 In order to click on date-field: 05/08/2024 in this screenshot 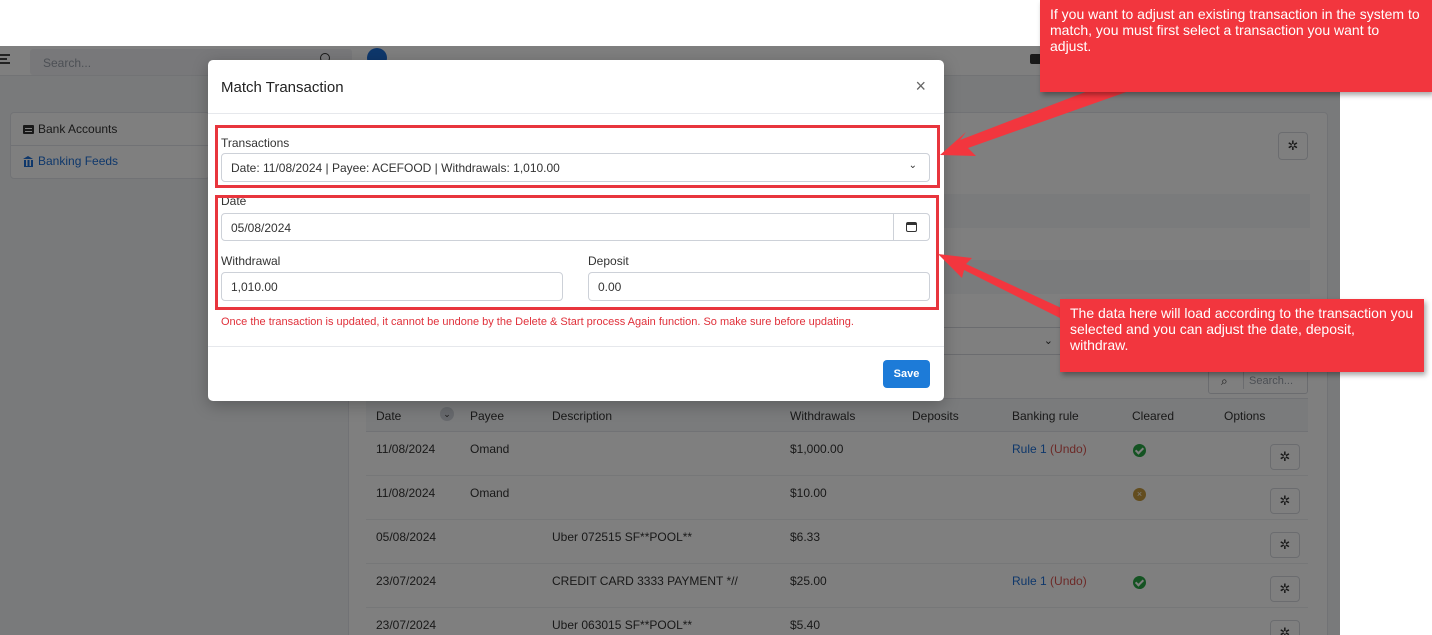, I will do `click(575, 227)`.